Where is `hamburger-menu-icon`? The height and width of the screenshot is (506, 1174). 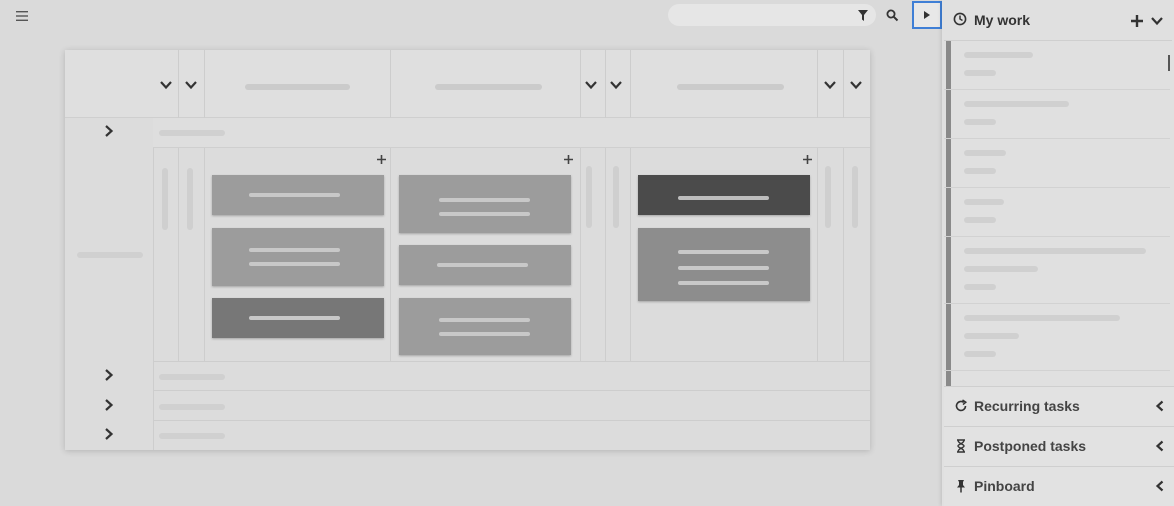
hamburger-menu-icon is located at coordinates (22, 16).